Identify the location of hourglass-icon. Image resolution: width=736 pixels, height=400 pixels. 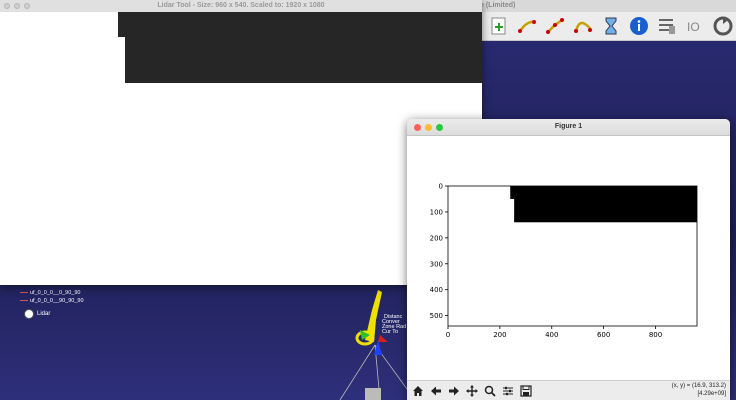
(611, 26).